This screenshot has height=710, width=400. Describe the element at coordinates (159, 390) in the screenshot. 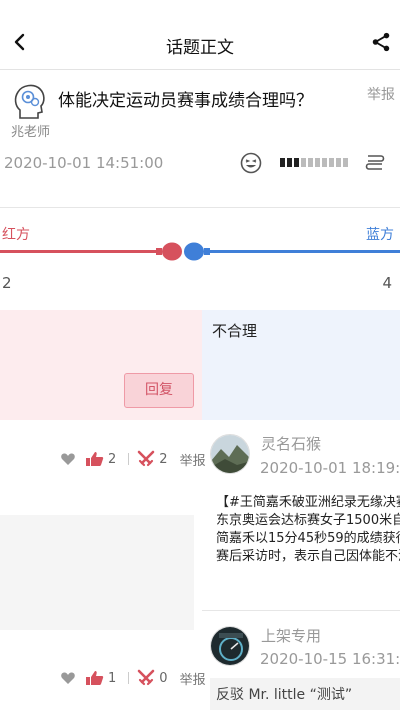

I see `reply-button: 回复` at that location.